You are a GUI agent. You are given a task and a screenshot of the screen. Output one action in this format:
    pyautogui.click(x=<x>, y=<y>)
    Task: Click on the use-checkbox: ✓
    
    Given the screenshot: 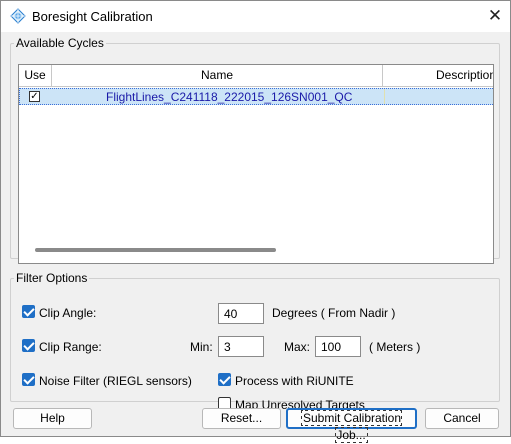 What is the action you would take?
    pyautogui.click(x=34, y=96)
    